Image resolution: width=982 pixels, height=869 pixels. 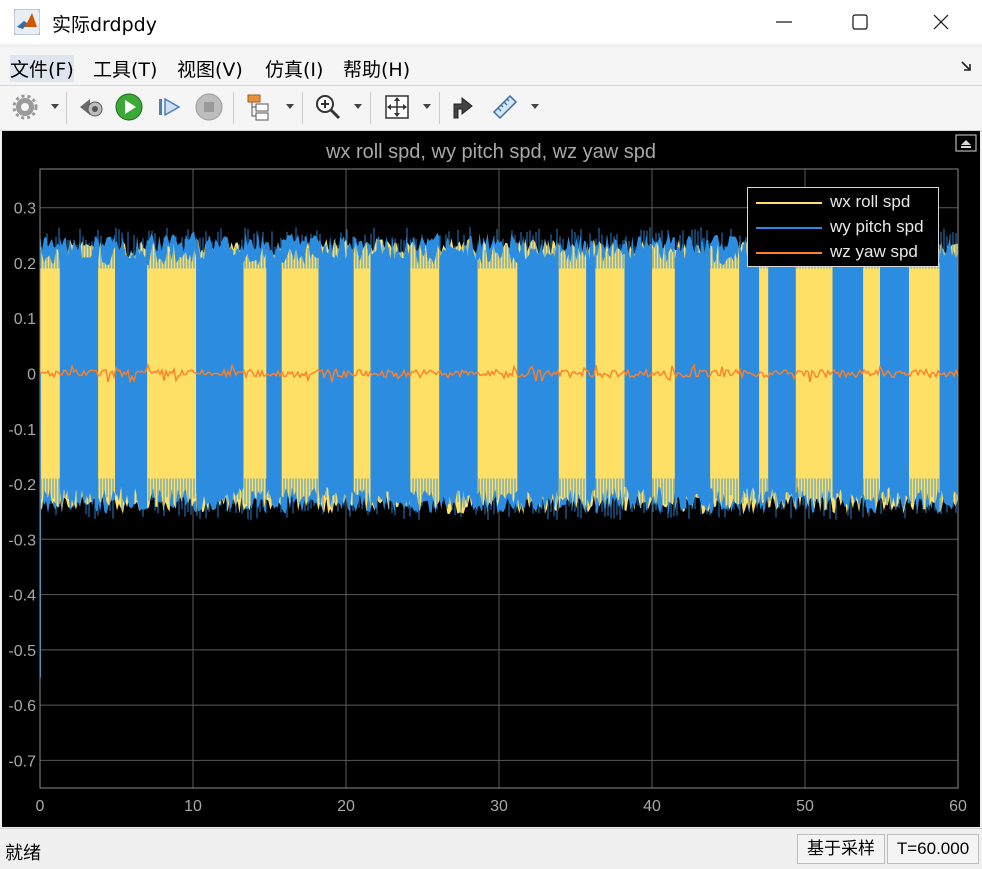 What do you see at coordinates (491, 848) in the screenshot?
I see `status-bar: 就绪 基于采样 T=60.000` at bounding box center [491, 848].